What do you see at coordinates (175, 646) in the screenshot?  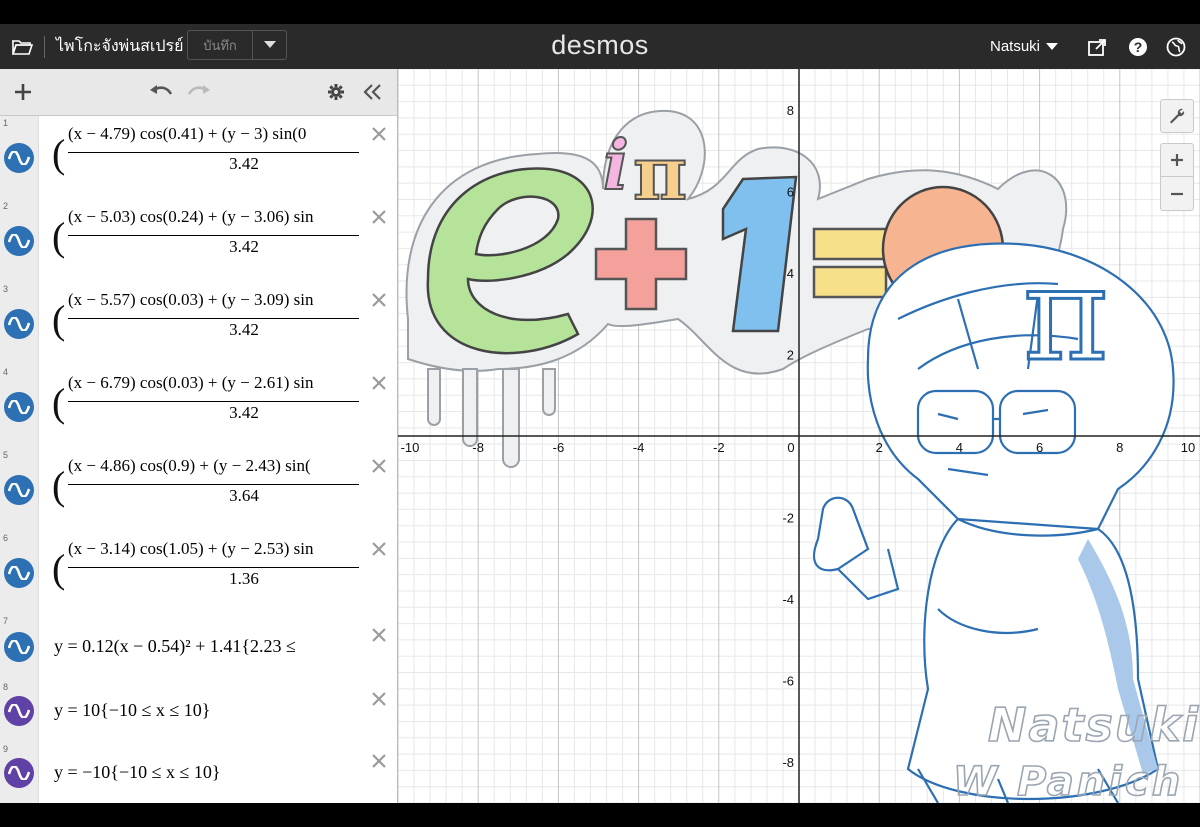 I see `expression-latex: y = 0.12(x − 0.54)² + 1.41{2.23 ≤` at bounding box center [175, 646].